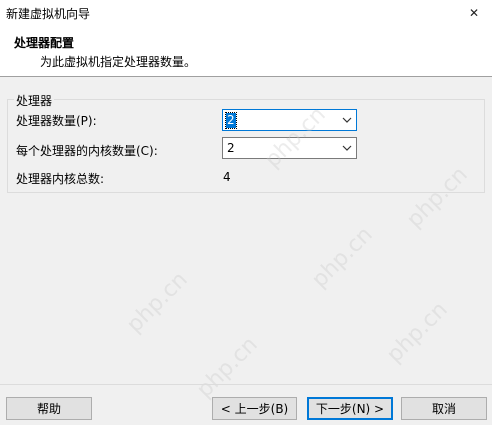 The image size is (492, 425). I want to click on cores-per-cpu-value: 2, so click(231, 148).